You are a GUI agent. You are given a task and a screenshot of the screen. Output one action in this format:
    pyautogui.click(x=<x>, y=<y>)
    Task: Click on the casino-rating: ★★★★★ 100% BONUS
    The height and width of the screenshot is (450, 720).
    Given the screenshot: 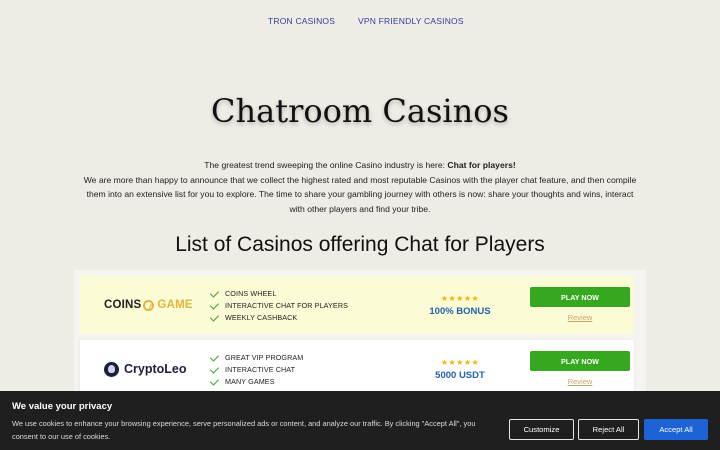 What is the action you would take?
    pyautogui.click(x=460, y=305)
    